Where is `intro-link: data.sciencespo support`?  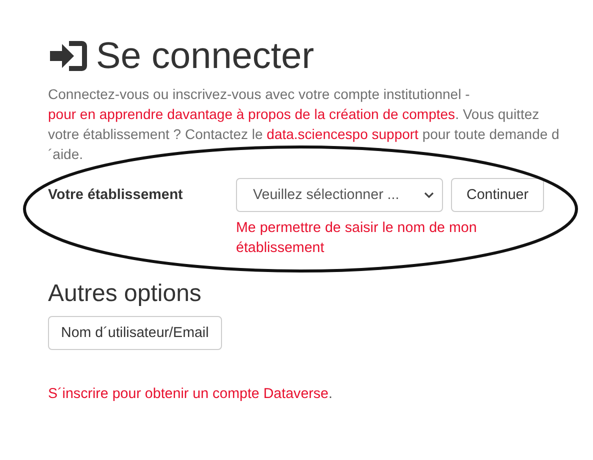 intro-link: data.sciencespo support is located at coordinates (342, 134).